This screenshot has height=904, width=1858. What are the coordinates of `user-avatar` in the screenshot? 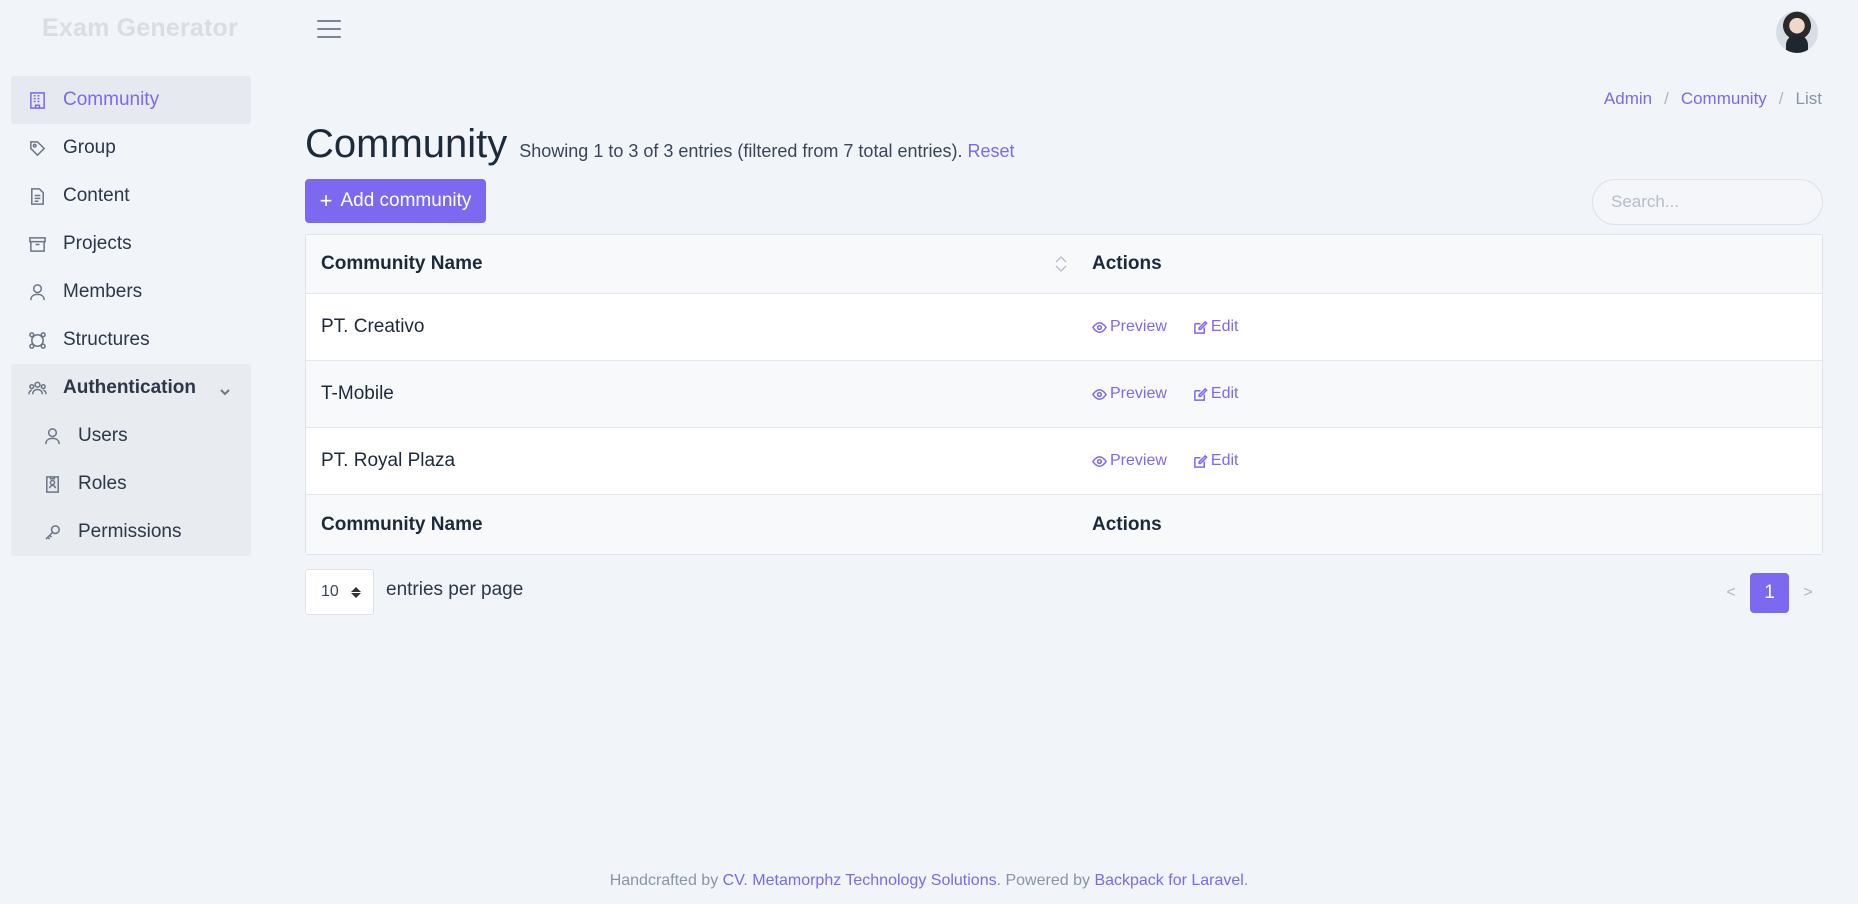 It's located at (1797, 32).